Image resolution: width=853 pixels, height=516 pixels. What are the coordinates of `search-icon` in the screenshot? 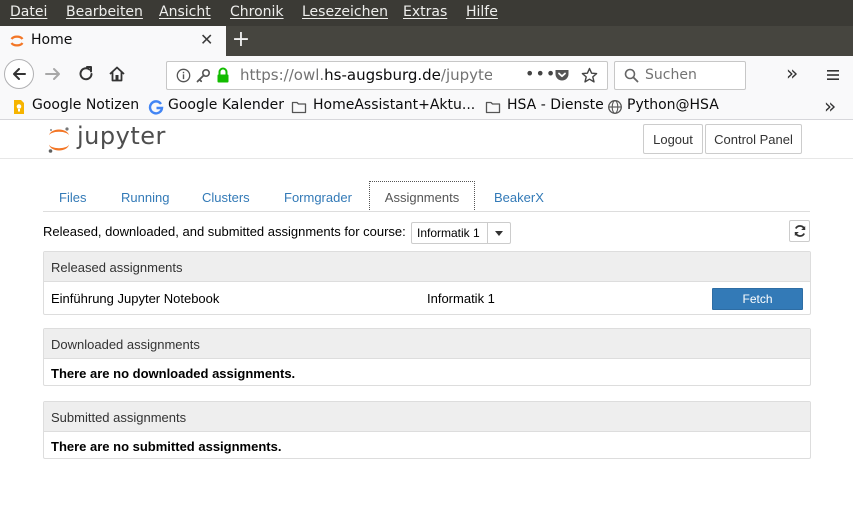 It's located at (631, 75).